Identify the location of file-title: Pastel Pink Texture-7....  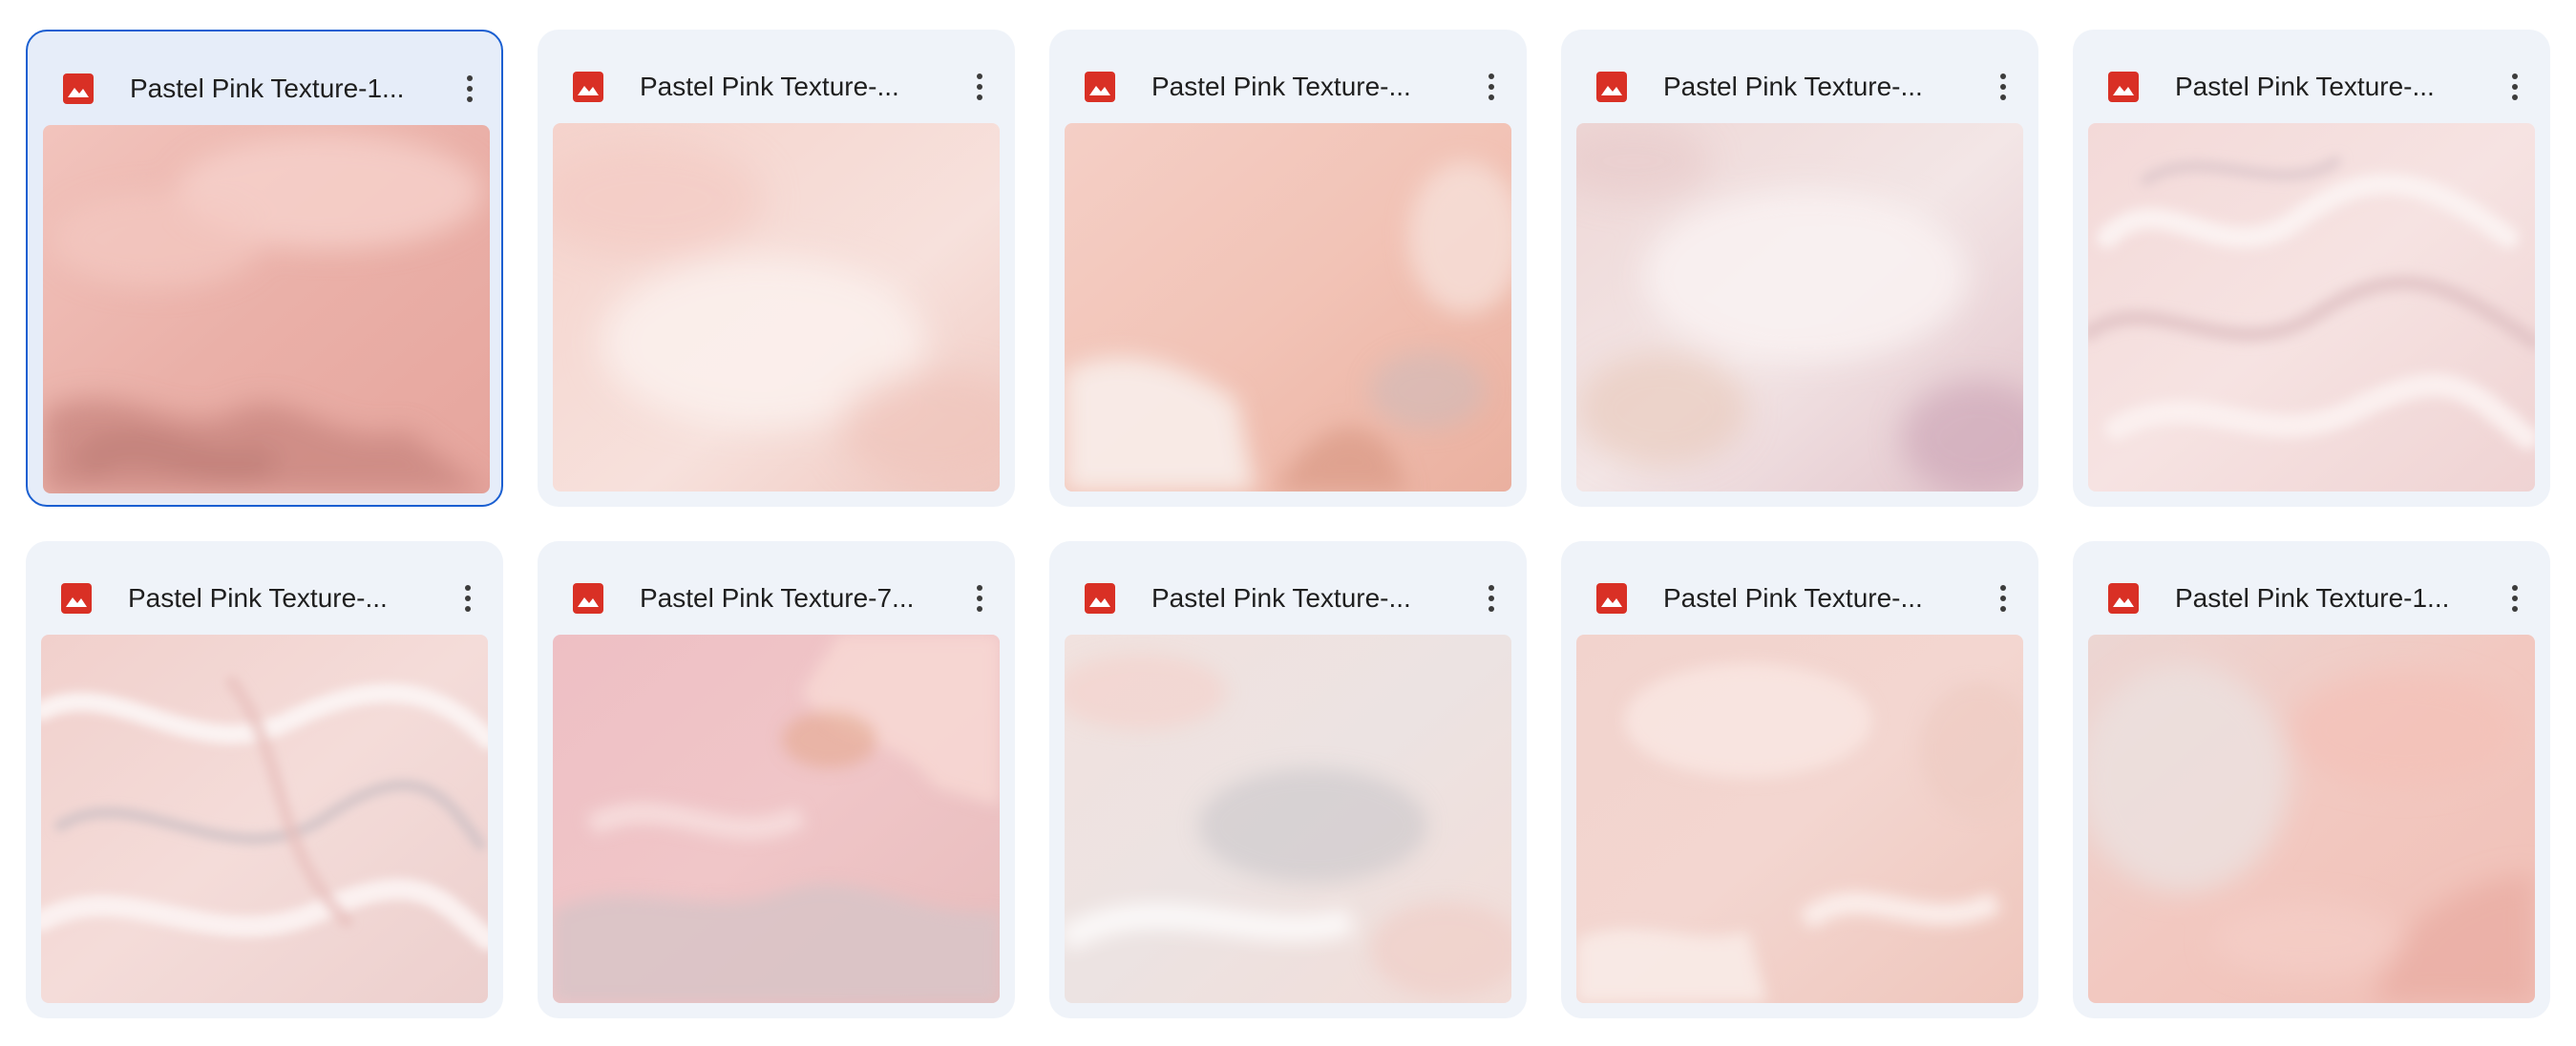
(794, 598).